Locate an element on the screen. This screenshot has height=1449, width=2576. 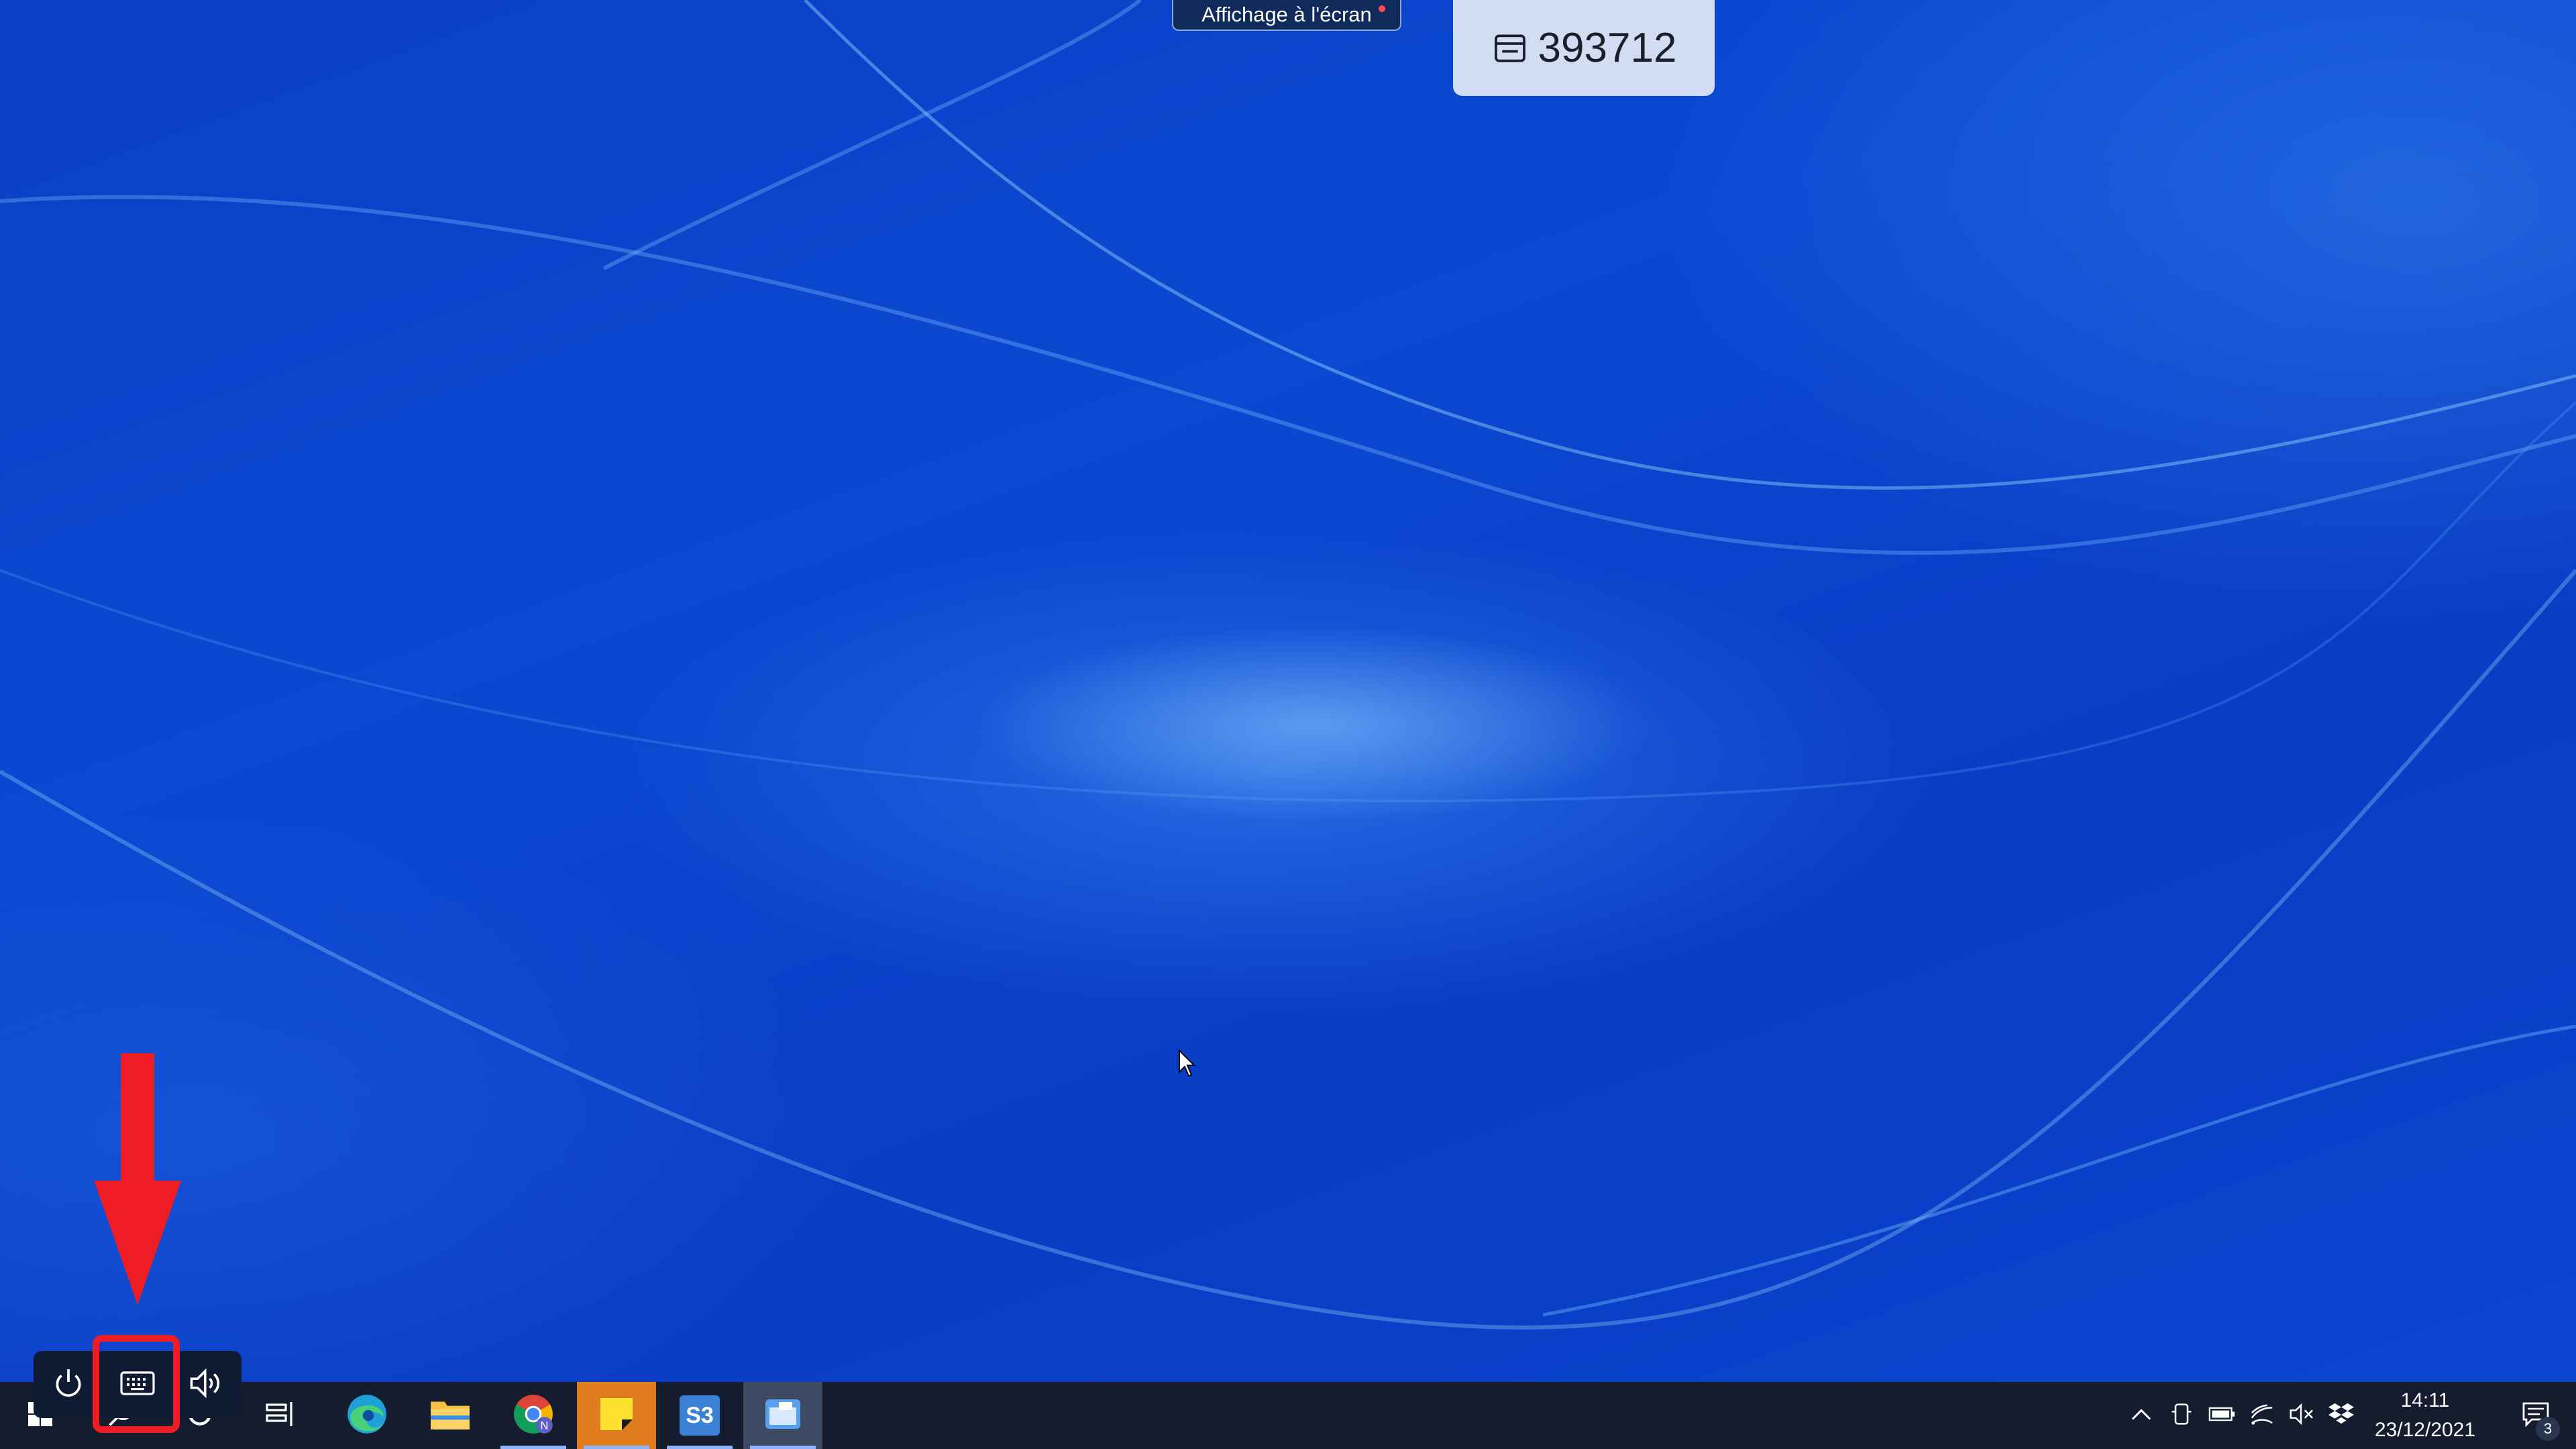
chevron-up-icon is located at coordinates (2141, 1415).